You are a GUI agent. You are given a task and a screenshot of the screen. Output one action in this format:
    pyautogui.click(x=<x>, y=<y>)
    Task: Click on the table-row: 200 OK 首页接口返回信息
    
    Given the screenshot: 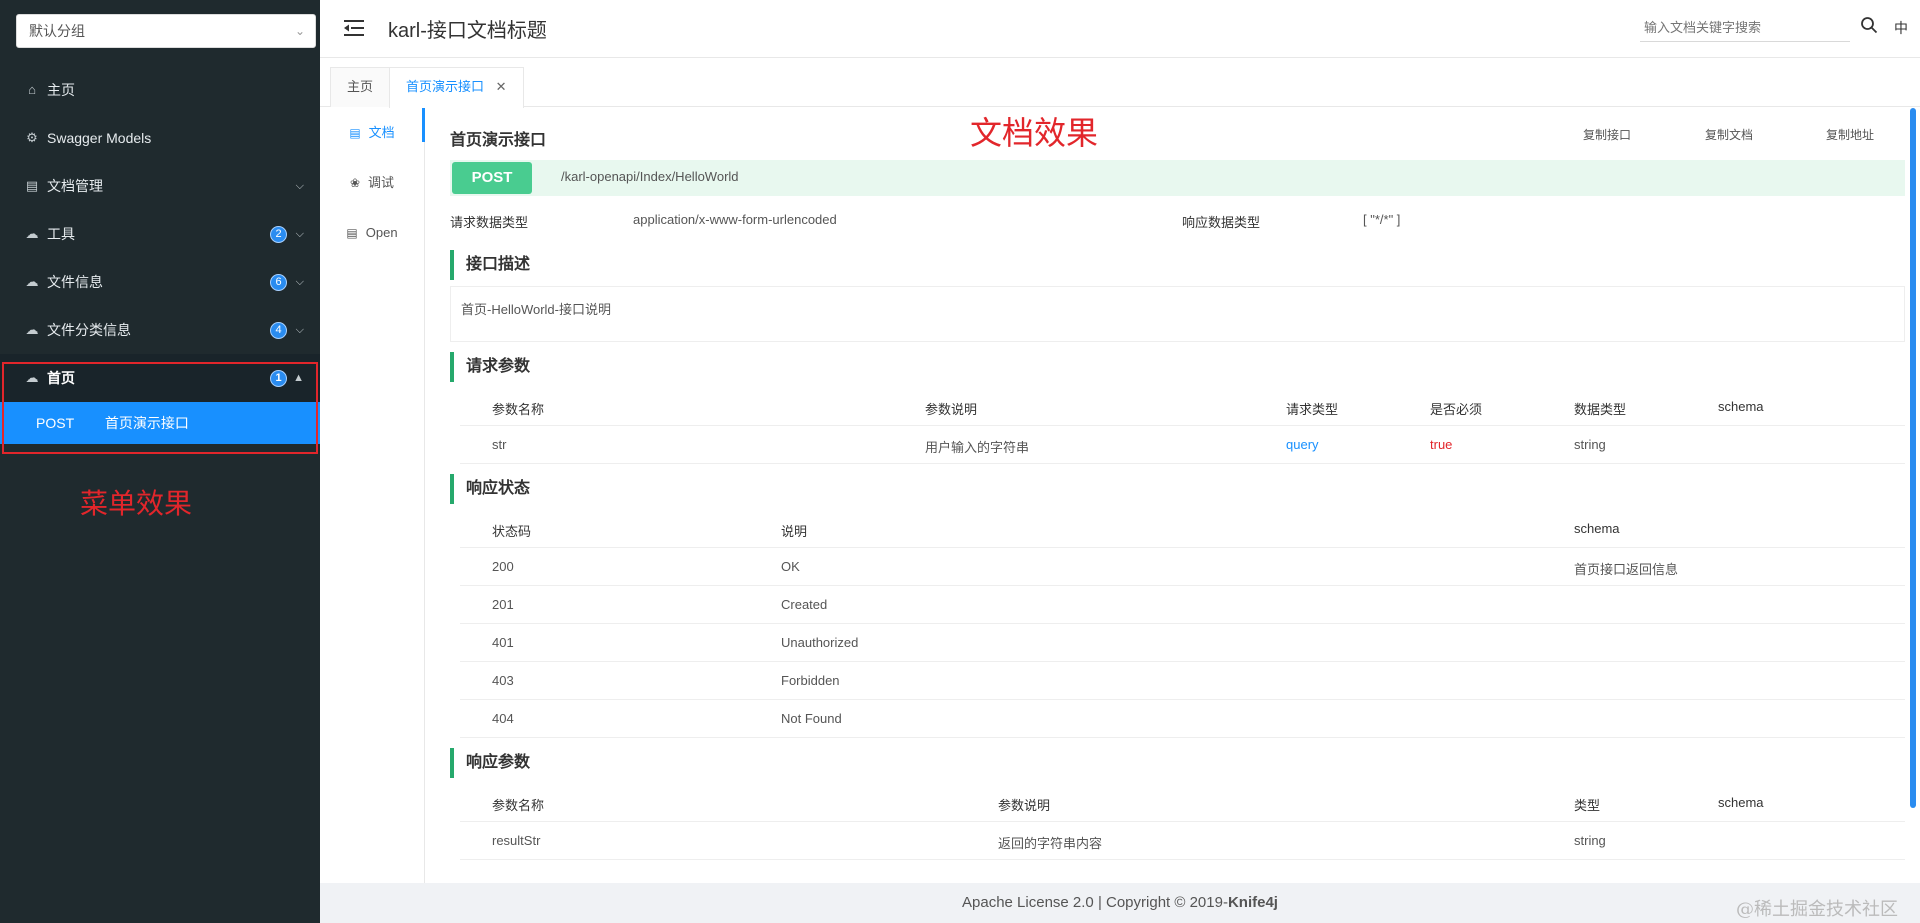 What is the action you would take?
    pyautogui.click(x=1182, y=567)
    